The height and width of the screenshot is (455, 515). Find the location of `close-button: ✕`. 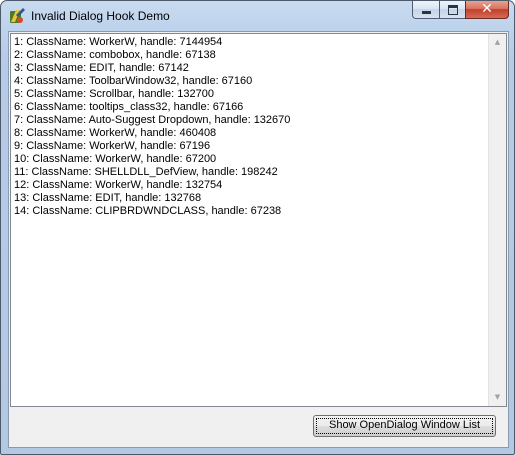

close-button: ✕ is located at coordinates (487, 10).